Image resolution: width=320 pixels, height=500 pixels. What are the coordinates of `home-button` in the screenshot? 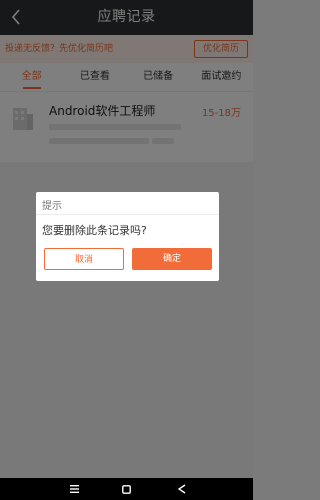 It's located at (126, 489).